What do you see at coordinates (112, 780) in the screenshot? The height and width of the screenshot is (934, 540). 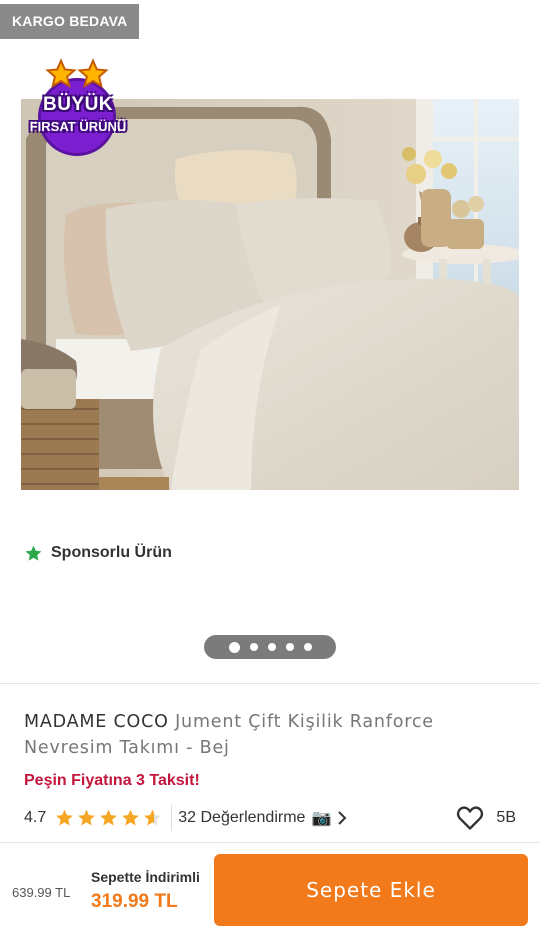 I see `installment-text: Peşin Fiyatına 3 Taksit!` at bounding box center [112, 780].